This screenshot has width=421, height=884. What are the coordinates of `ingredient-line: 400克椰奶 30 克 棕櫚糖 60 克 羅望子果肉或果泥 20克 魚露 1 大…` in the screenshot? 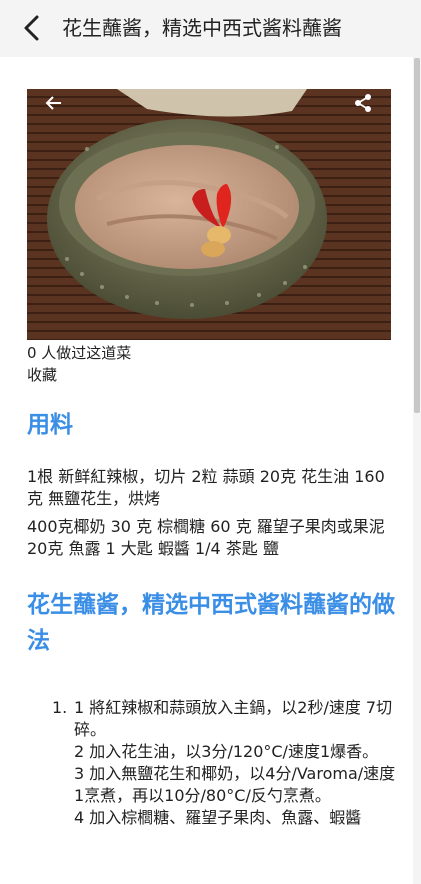 It's located at (206, 537).